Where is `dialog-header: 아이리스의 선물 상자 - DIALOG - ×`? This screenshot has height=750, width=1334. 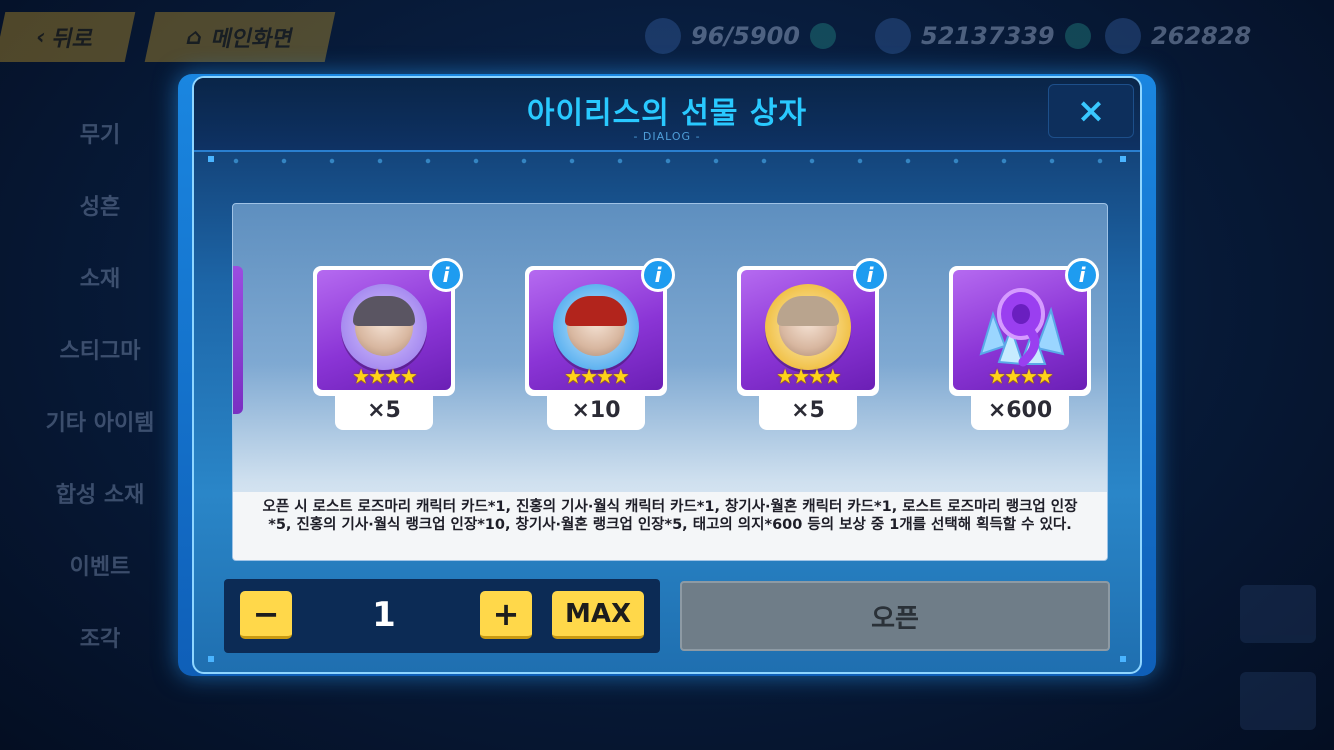
dialog-header: 아이리스의 선물 상자 - DIALOG - × is located at coordinates (667, 115).